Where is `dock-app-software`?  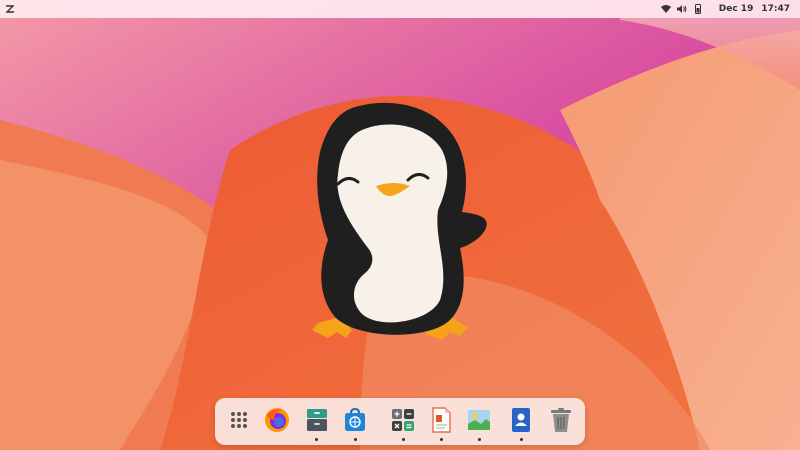 dock-app-software is located at coordinates (355, 420).